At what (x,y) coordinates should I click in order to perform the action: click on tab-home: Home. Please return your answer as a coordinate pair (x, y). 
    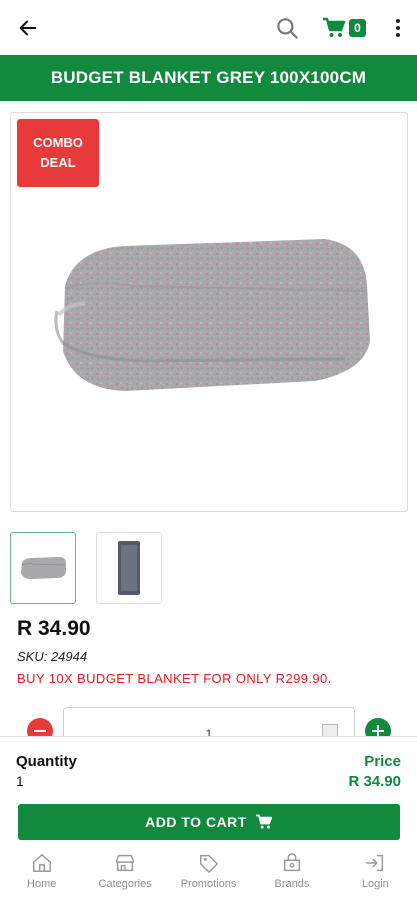
    Looking at the image, I should click on (41, 874).